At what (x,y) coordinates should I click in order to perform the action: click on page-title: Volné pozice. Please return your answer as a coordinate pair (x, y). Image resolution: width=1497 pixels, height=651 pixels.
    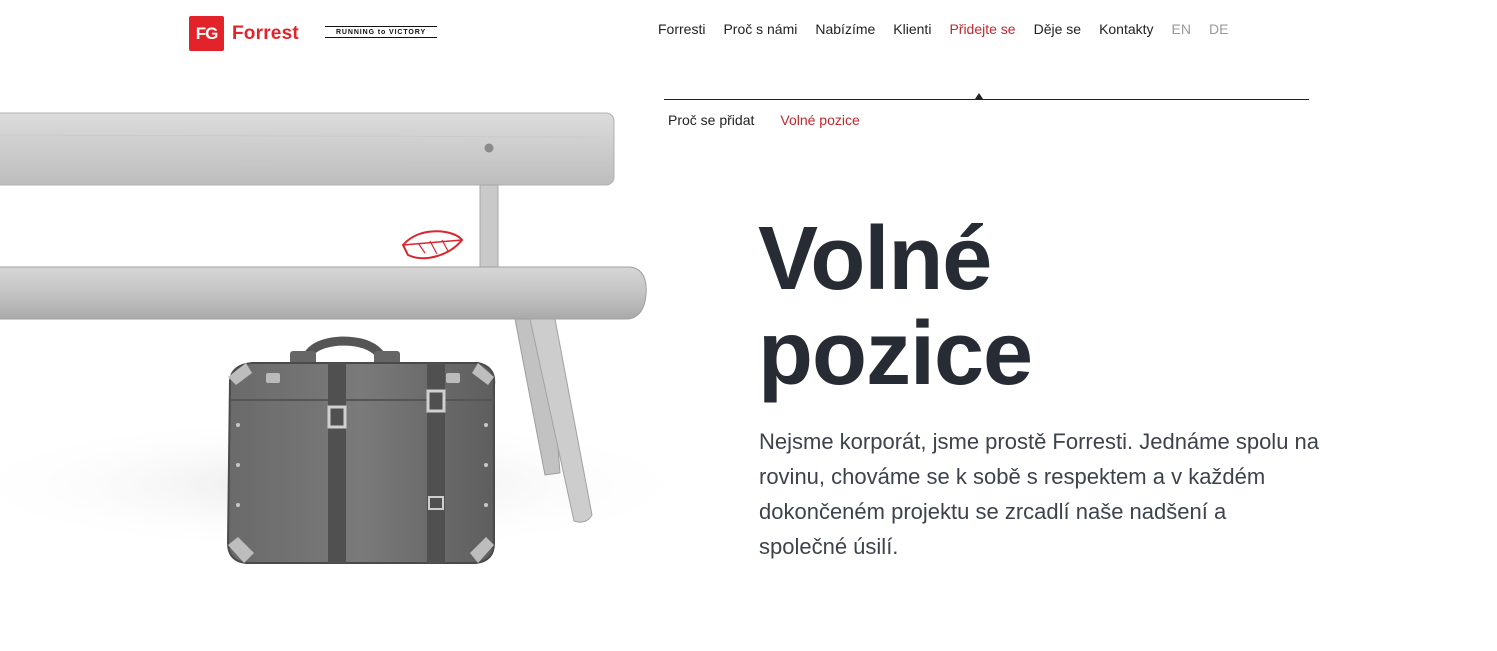
    Looking at the image, I should click on (968, 307).